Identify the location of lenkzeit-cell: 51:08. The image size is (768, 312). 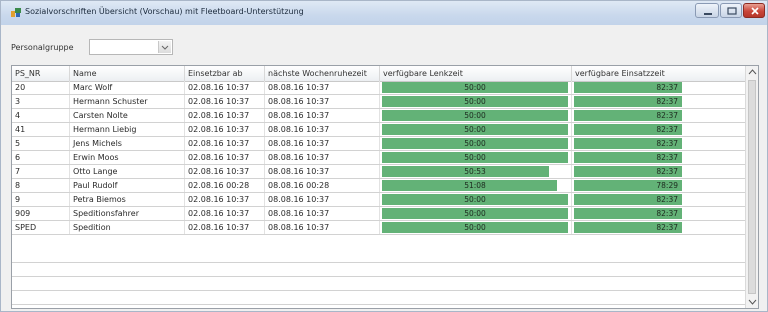
(476, 185).